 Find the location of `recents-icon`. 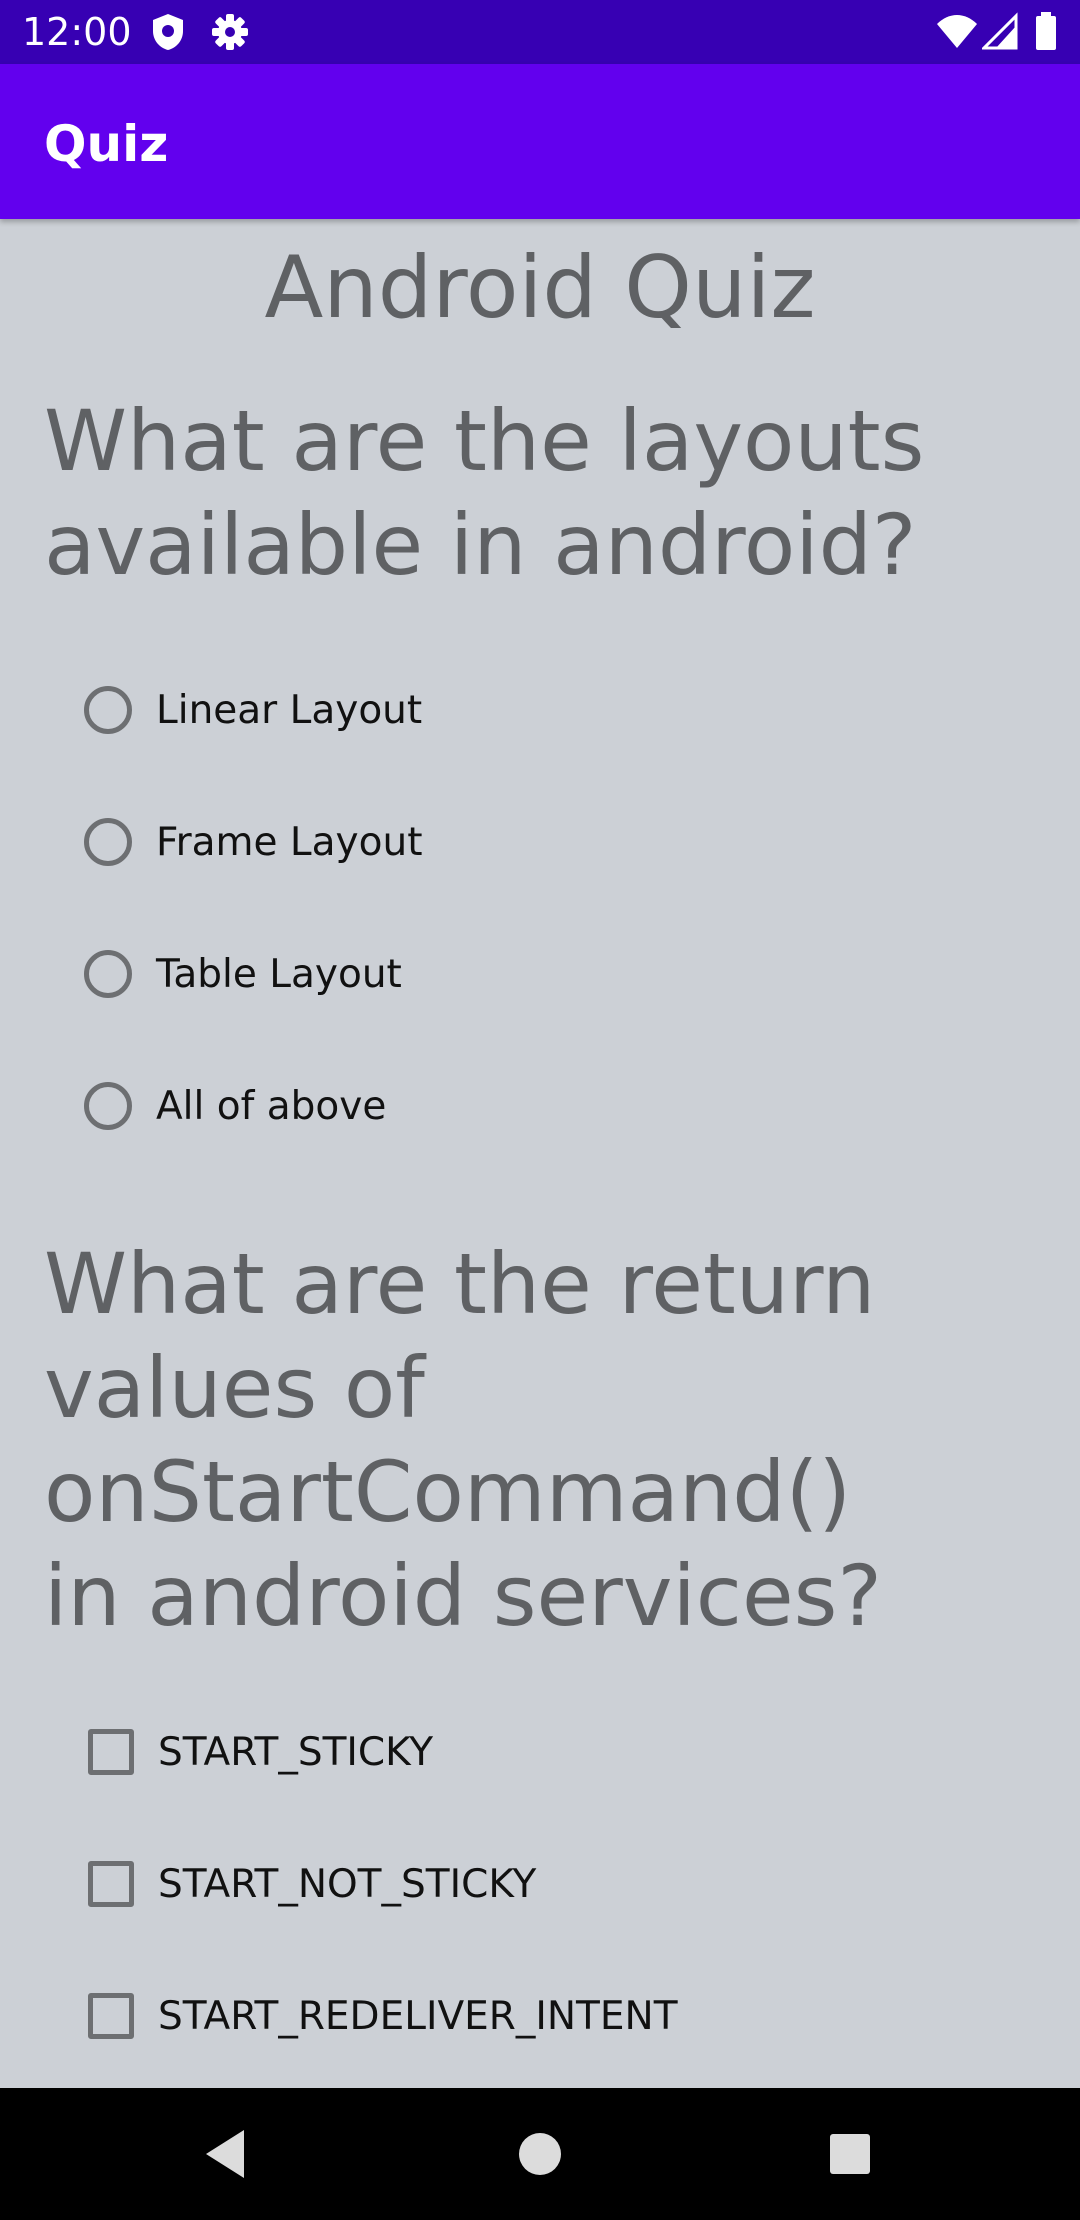

recents-icon is located at coordinates (850, 2154).